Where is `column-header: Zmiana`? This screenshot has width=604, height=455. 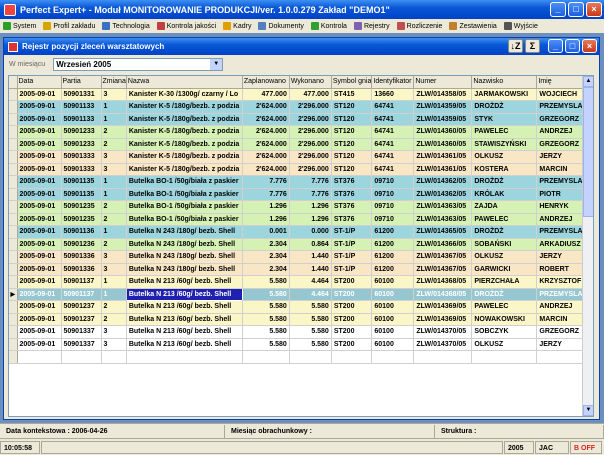 column-header: Zmiana is located at coordinates (114, 82).